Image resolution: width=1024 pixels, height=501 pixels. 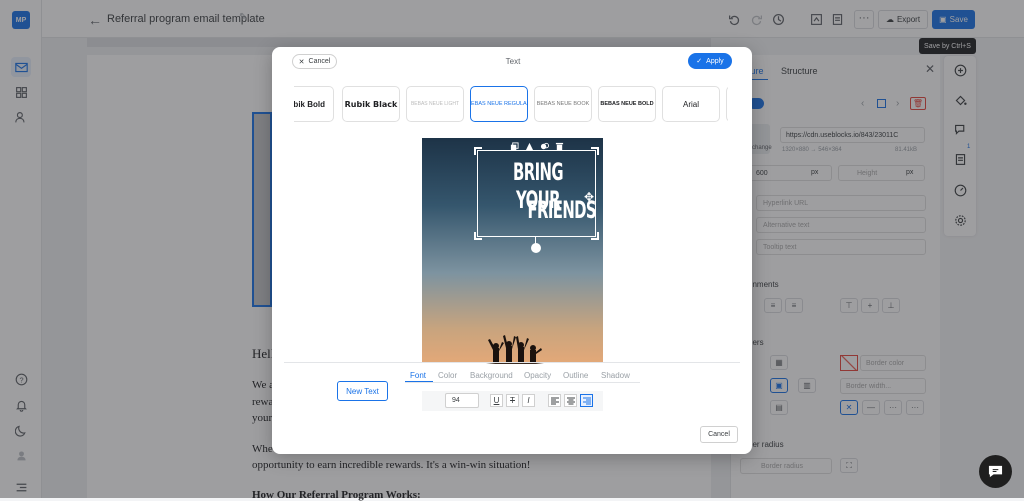 What do you see at coordinates (447, 375) in the screenshot?
I see `tab-color: Color` at bounding box center [447, 375].